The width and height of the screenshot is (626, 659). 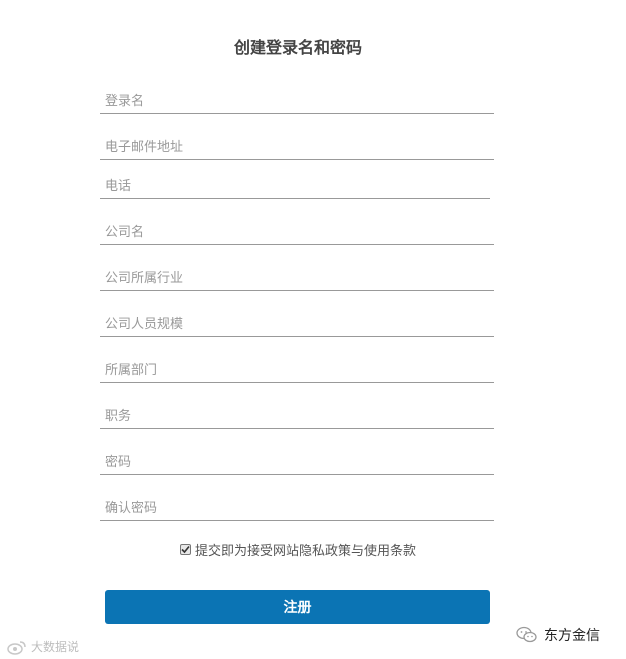 I want to click on checkmark-icon, so click(x=185, y=549).